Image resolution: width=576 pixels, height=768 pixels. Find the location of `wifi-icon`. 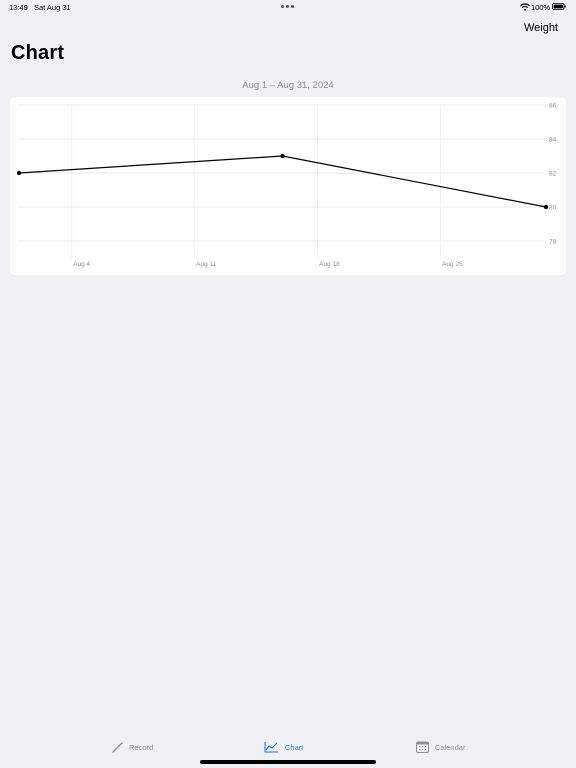

wifi-icon is located at coordinates (525, 7).